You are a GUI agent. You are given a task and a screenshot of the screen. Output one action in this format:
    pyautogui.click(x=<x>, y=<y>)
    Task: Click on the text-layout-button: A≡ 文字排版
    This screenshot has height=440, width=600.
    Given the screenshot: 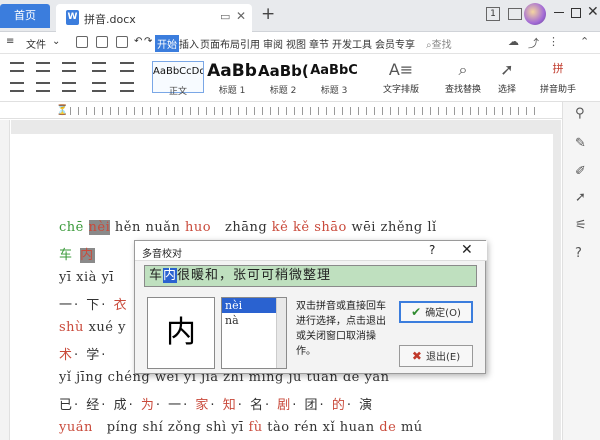 What is the action you would take?
    pyautogui.click(x=401, y=77)
    